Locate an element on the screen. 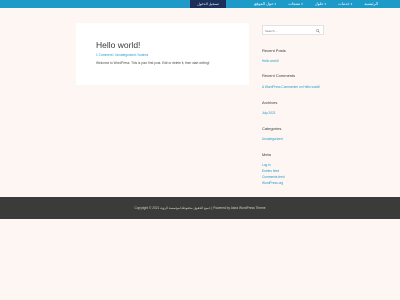 Image resolution: width=400 pixels, height=300 pixels. recent-comments-heading: Recent Comments is located at coordinates (279, 75).